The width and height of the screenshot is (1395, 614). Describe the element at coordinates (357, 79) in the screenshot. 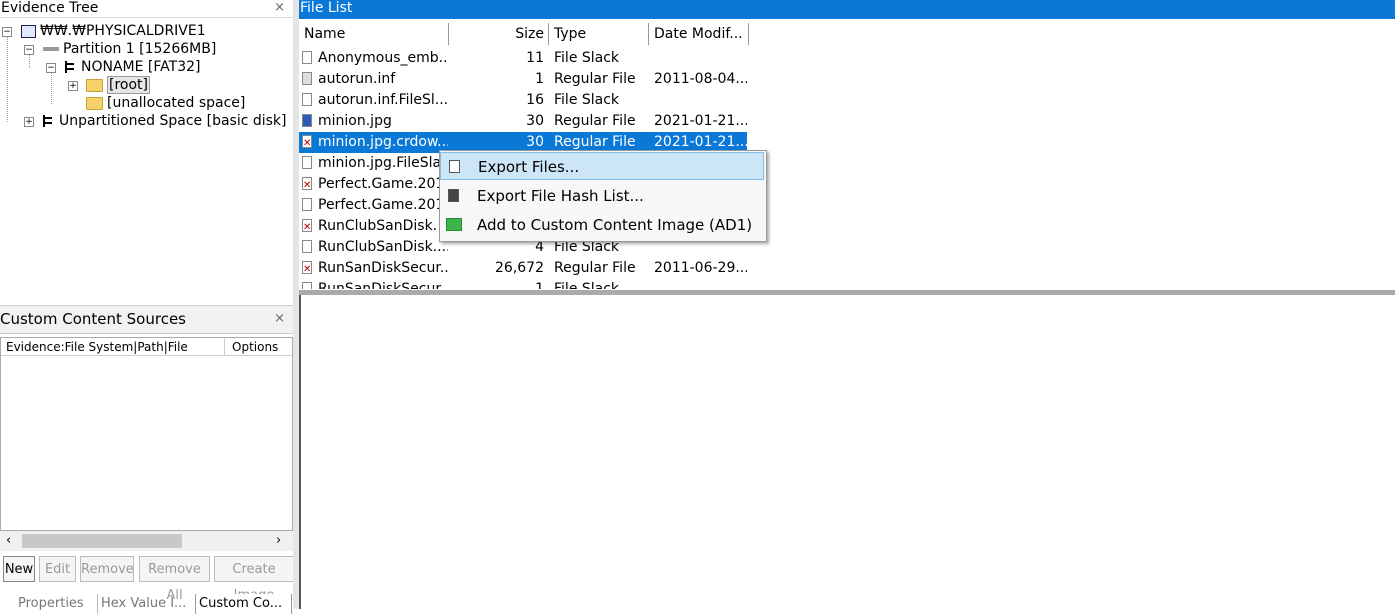

I see `cell-name: autorun.inf` at that location.